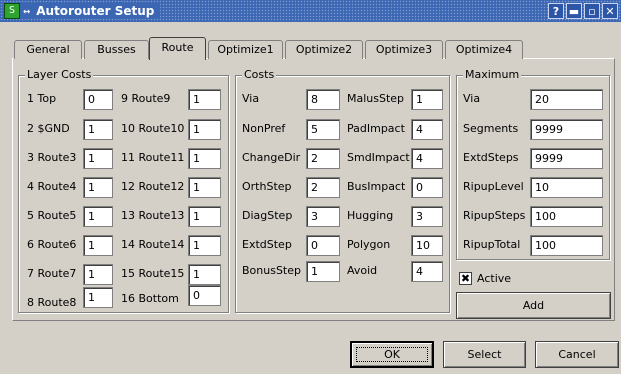 This screenshot has width=621, height=374. What do you see at coordinates (404, 49) in the screenshot?
I see `tab-optimize3: Optimize3` at bounding box center [404, 49].